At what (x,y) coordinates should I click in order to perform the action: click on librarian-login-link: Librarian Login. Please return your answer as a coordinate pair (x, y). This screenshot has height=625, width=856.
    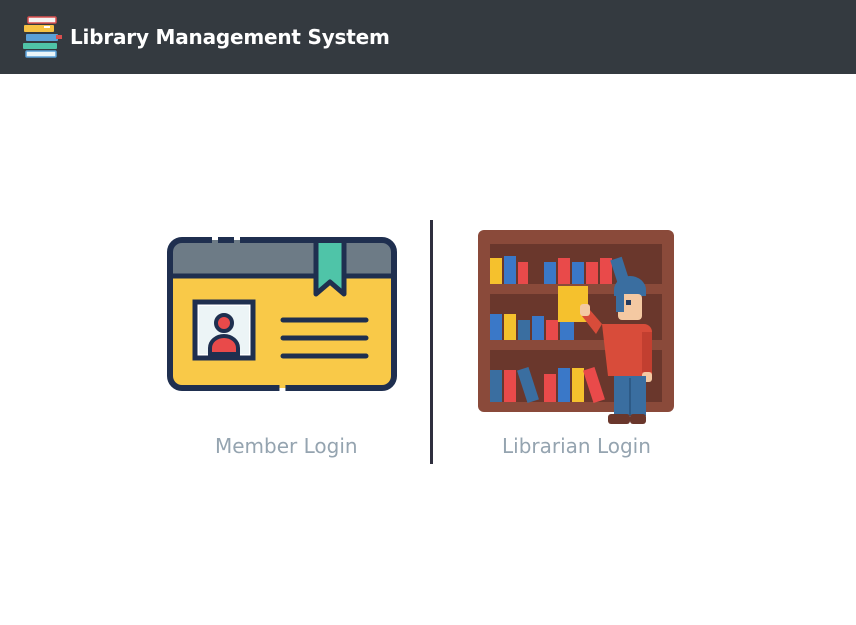
    Looking at the image, I should click on (575, 349).